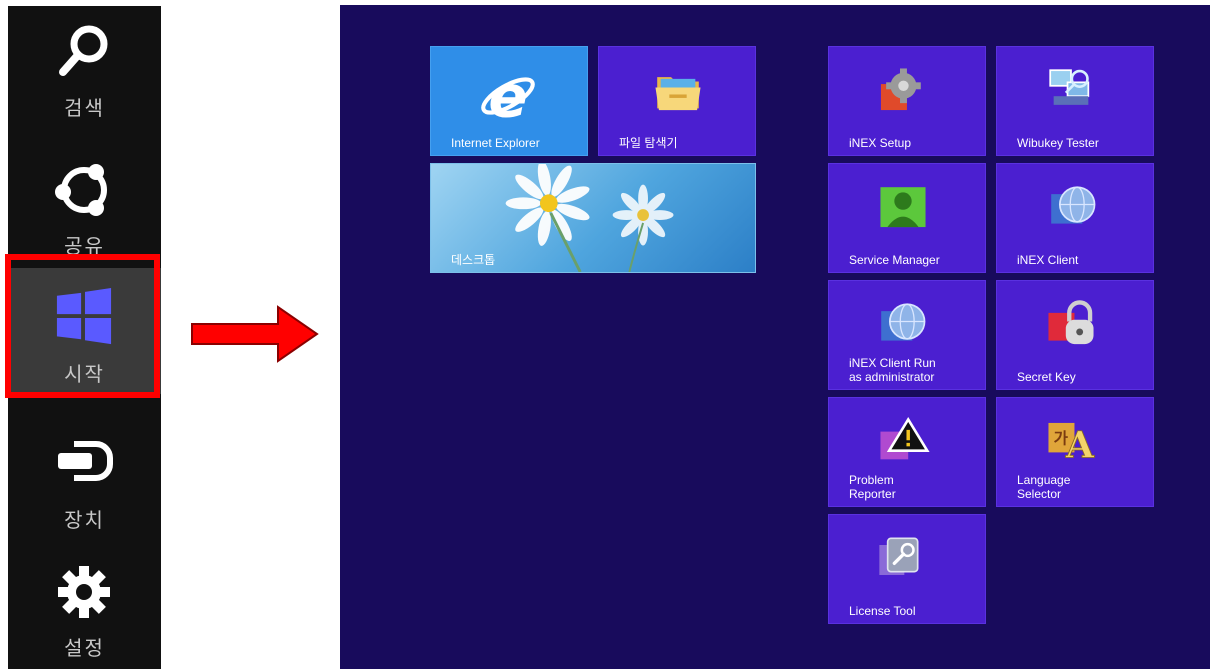  What do you see at coordinates (892, 370) in the screenshot?
I see `tile-label: iNEX Client Run as administrator` at bounding box center [892, 370].